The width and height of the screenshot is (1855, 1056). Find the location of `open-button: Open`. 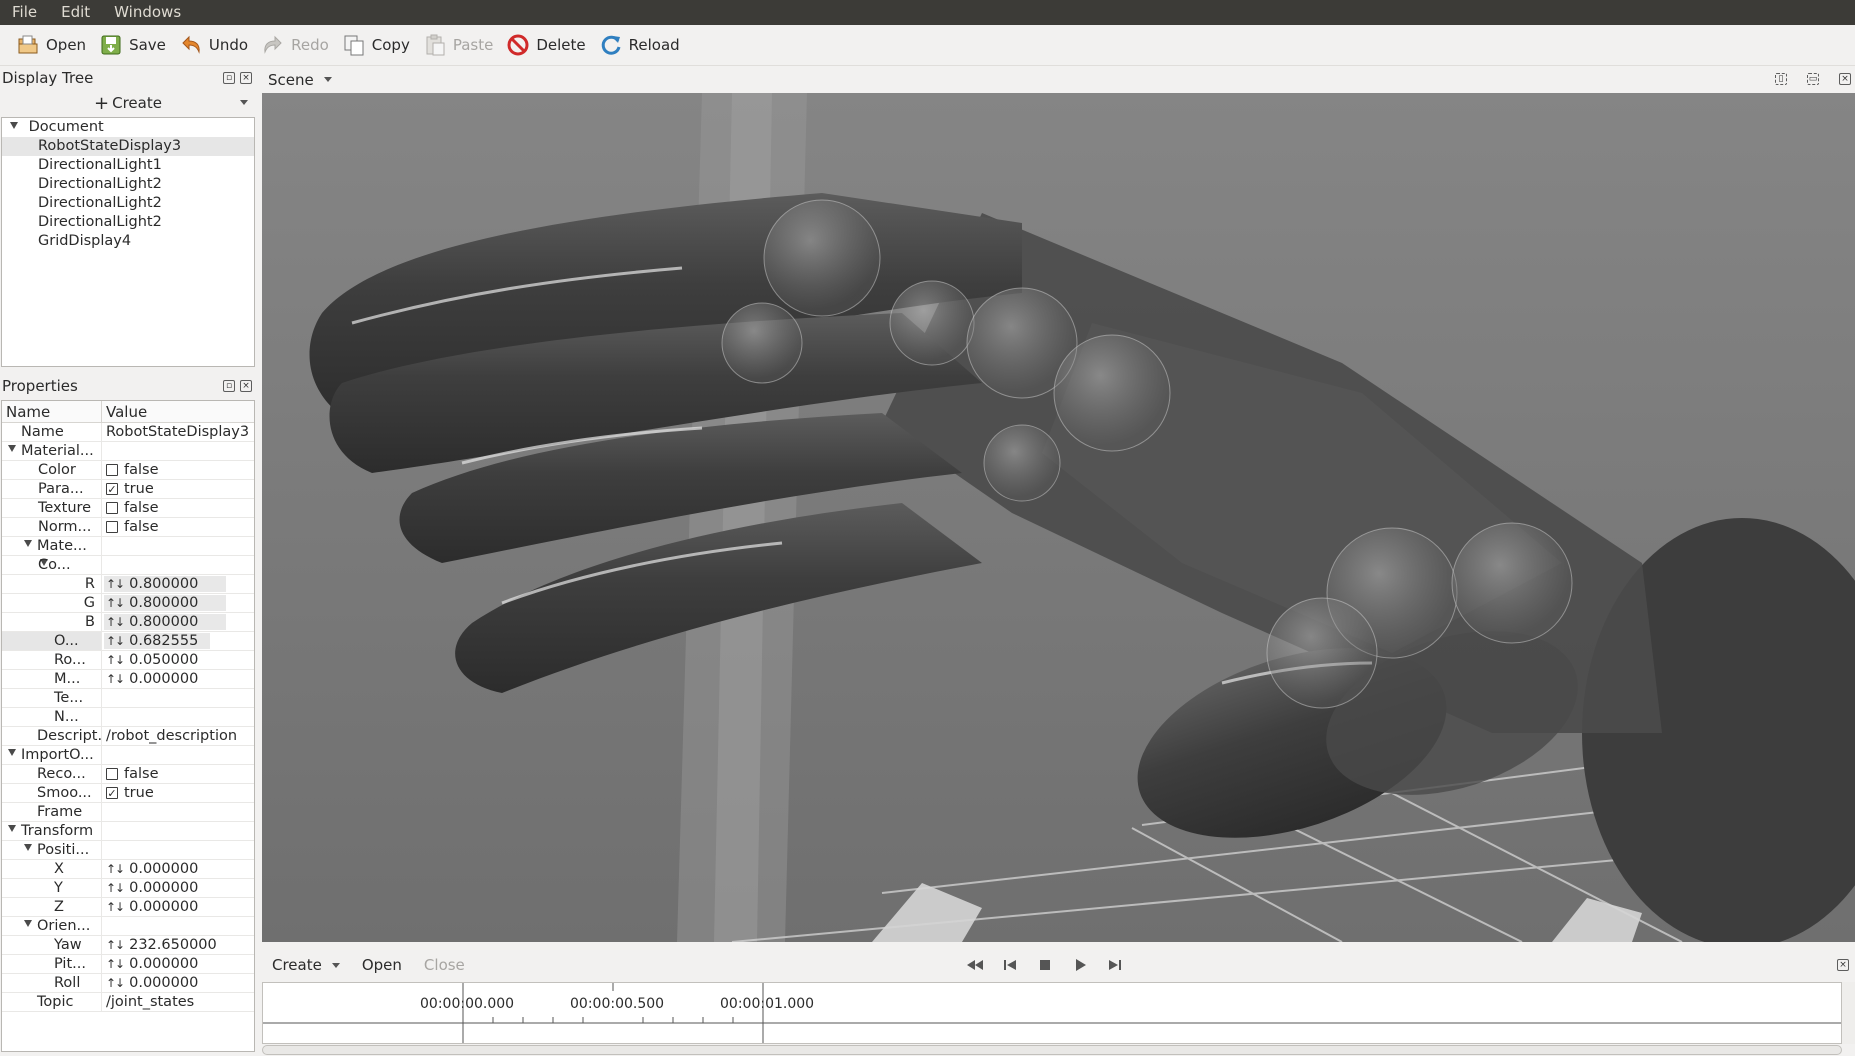

open-button: Open is located at coordinates (53, 45).